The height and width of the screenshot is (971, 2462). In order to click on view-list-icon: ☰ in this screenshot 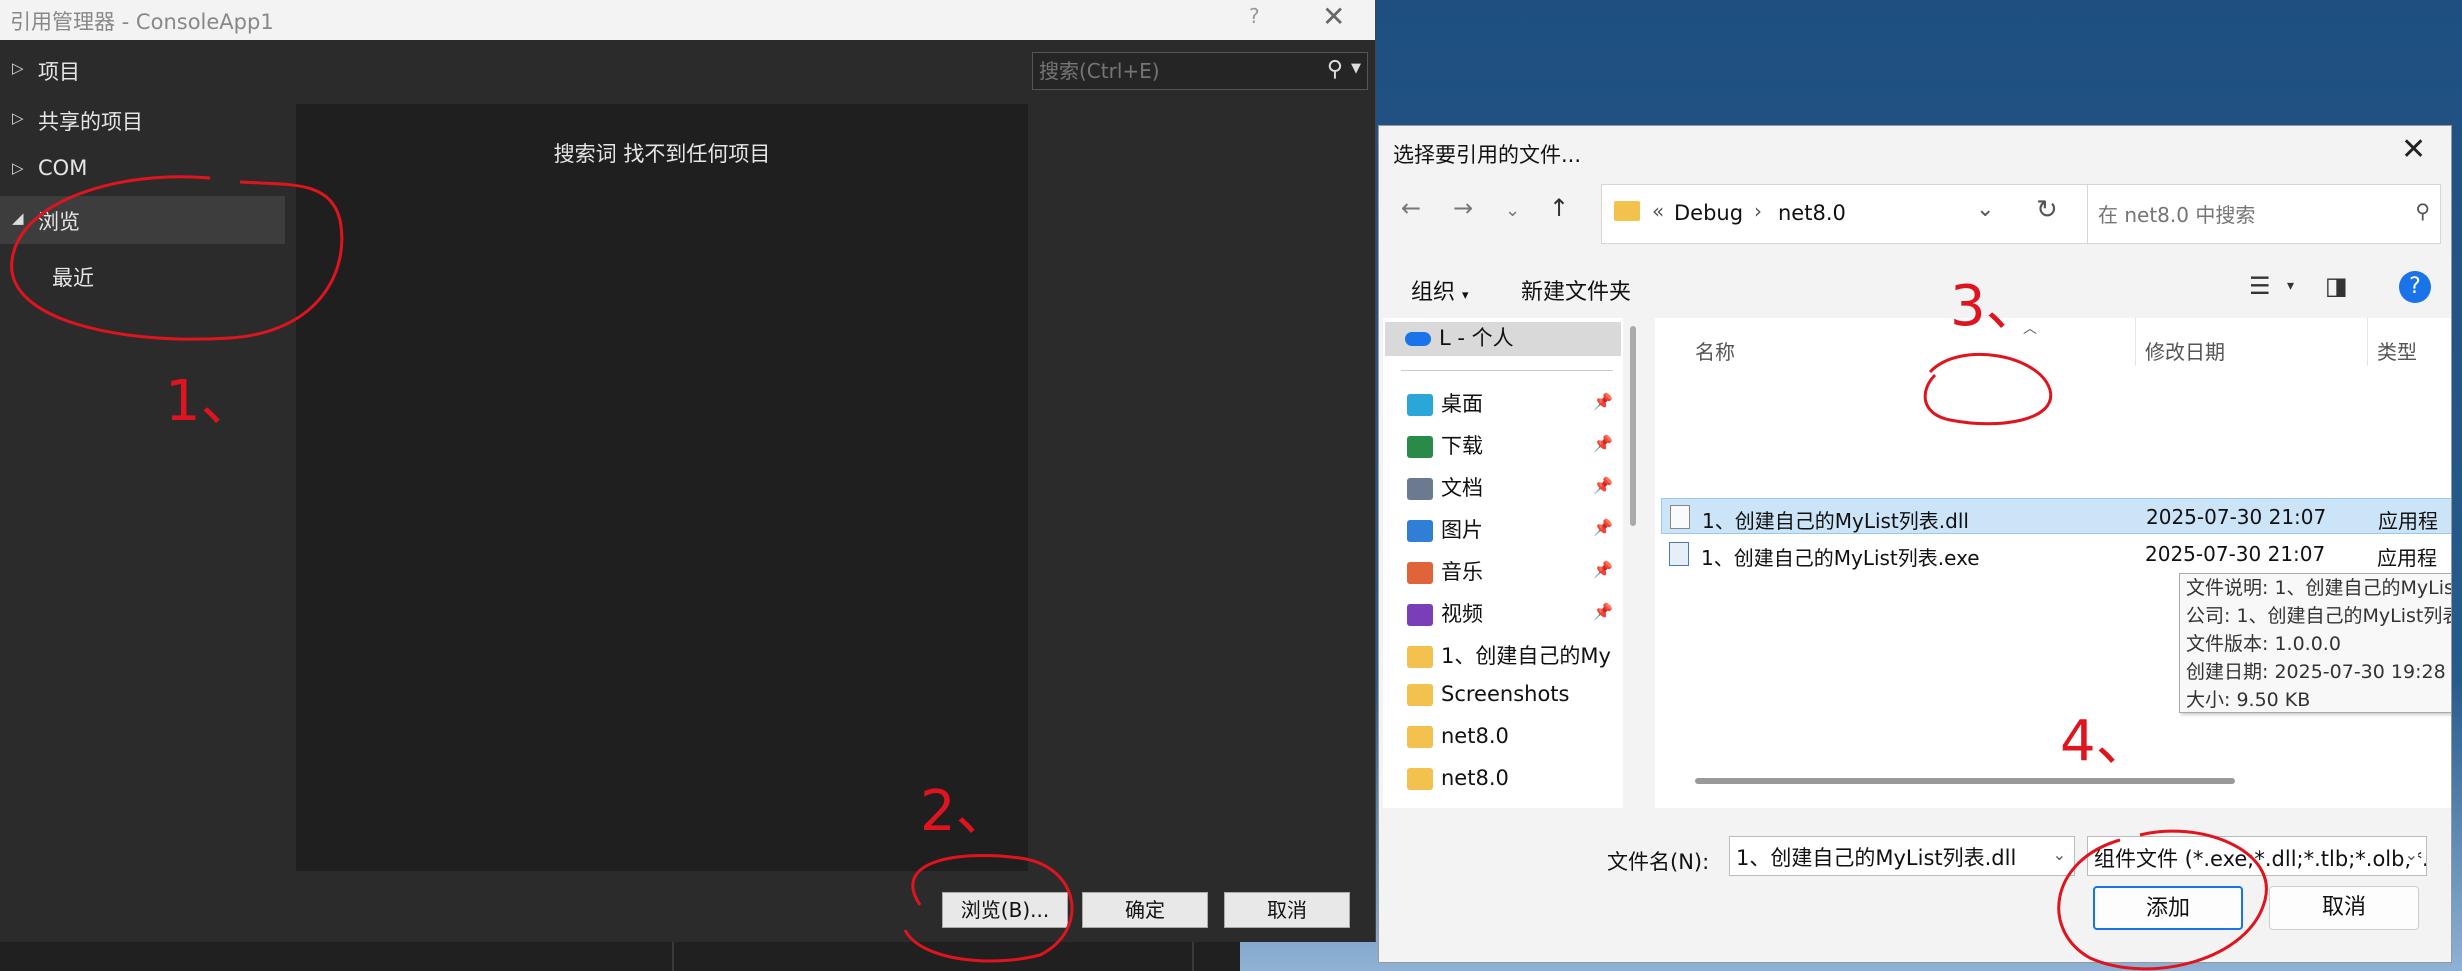, I will do `click(2260, 286)`.